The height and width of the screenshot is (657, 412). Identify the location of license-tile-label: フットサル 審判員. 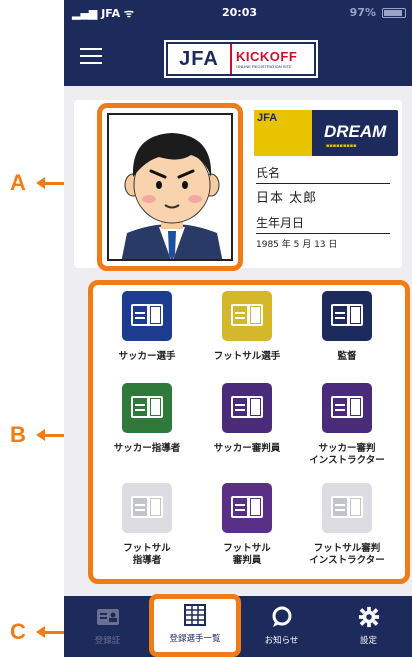
(247, 554).